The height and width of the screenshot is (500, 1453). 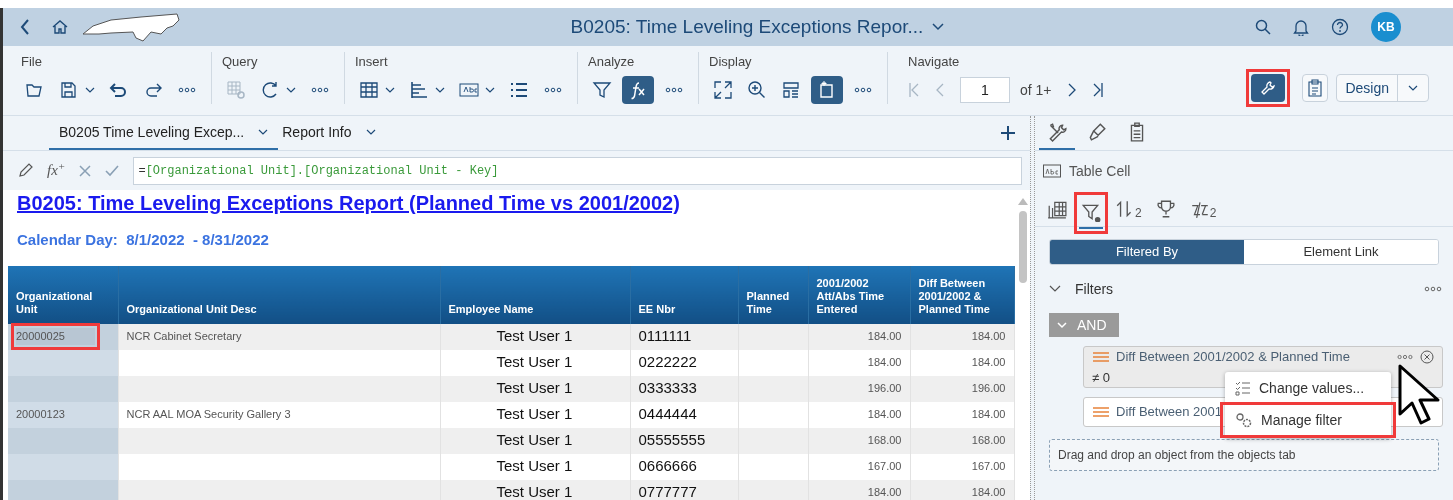 I want to click on report-subtitle: Calendar Day: 8/1/2022 - 8/31/2022, so click(x=143, y=240).